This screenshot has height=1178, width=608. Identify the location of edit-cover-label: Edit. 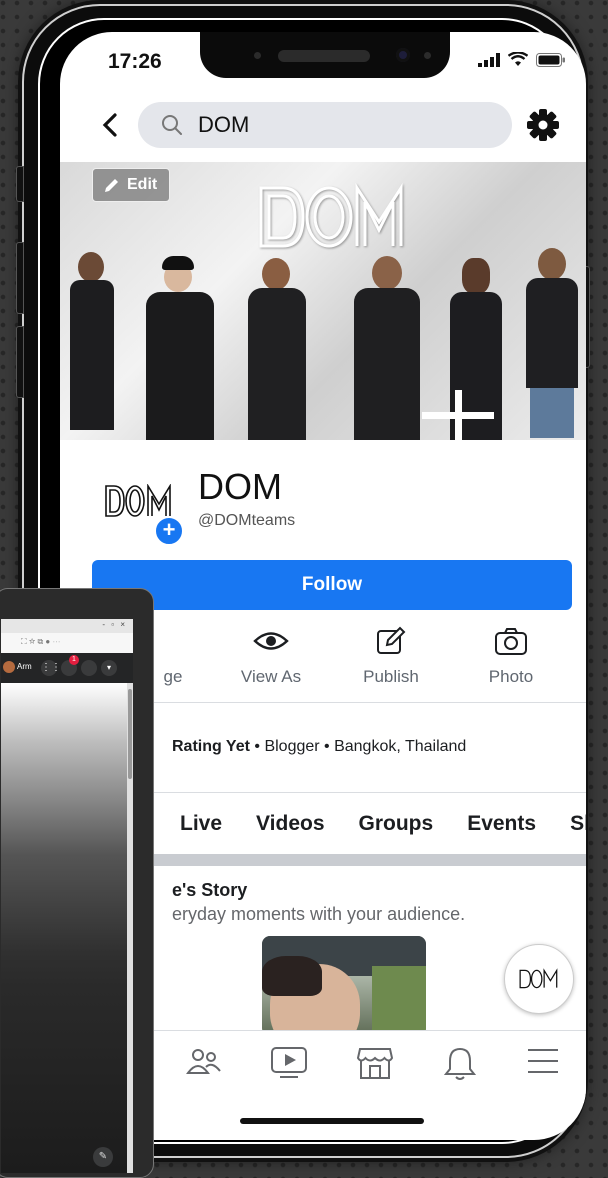
(142, 184).